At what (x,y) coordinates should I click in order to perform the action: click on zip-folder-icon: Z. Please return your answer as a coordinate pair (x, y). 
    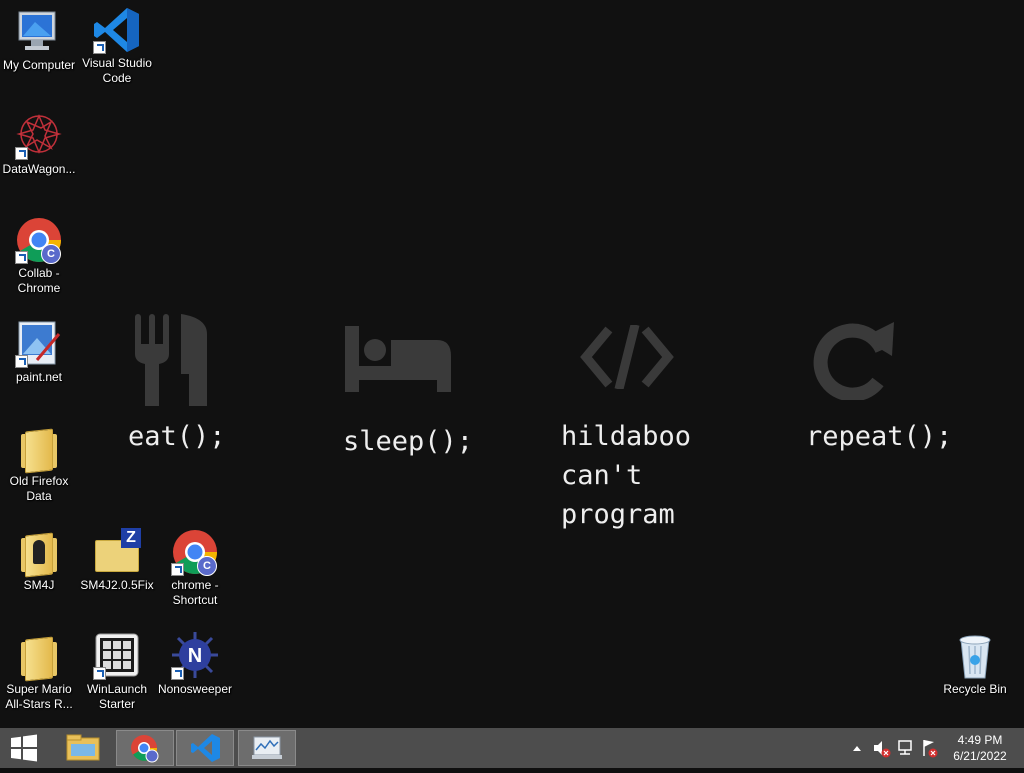
    Looking at the image, I should click on (117, 552).